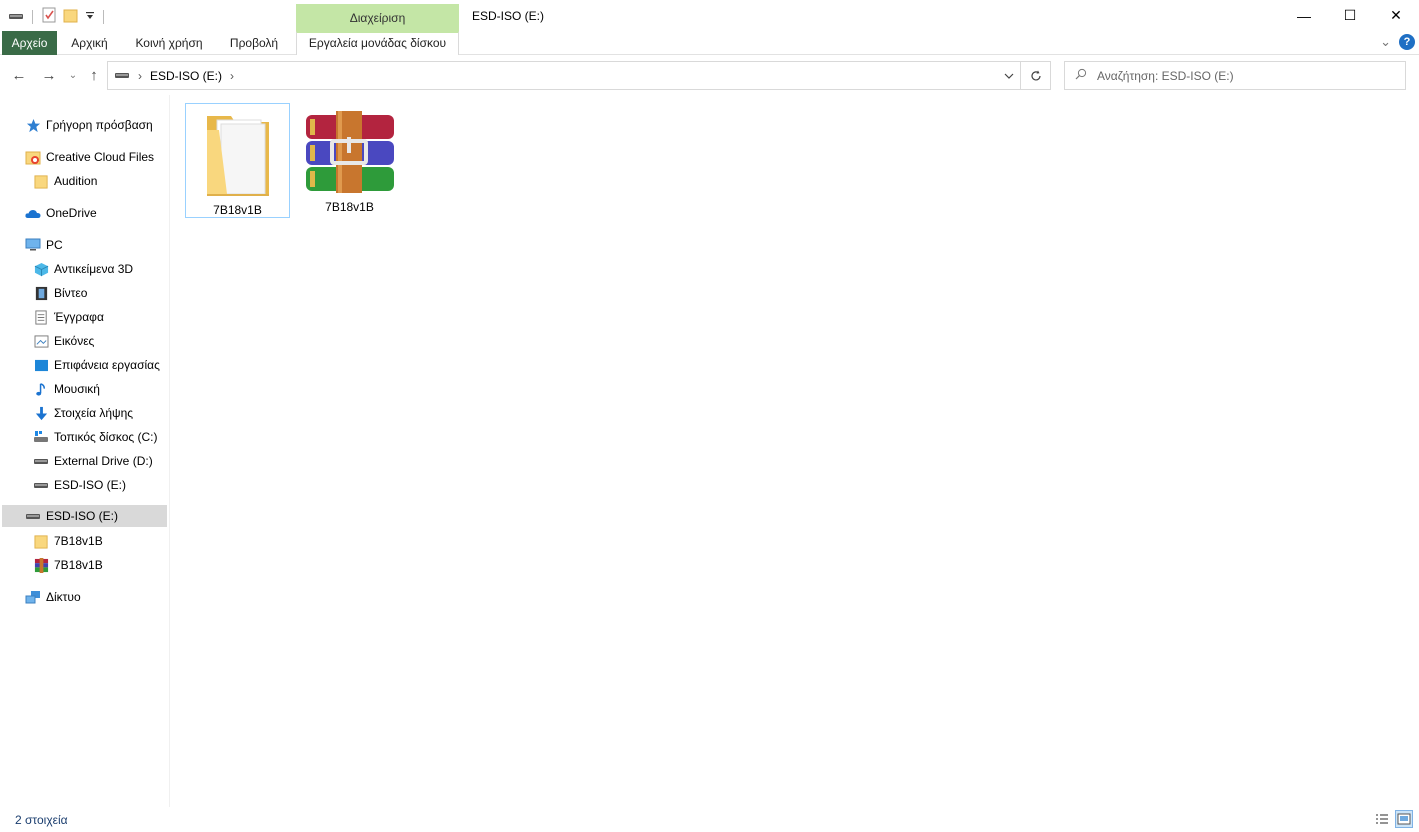 This screenshot has height=832, width=1419. Describe the element at coordinates (84, 565) in the screenshot. I see `sidebar-item-archive-7b18v1b: 7B18v1B` at that location.